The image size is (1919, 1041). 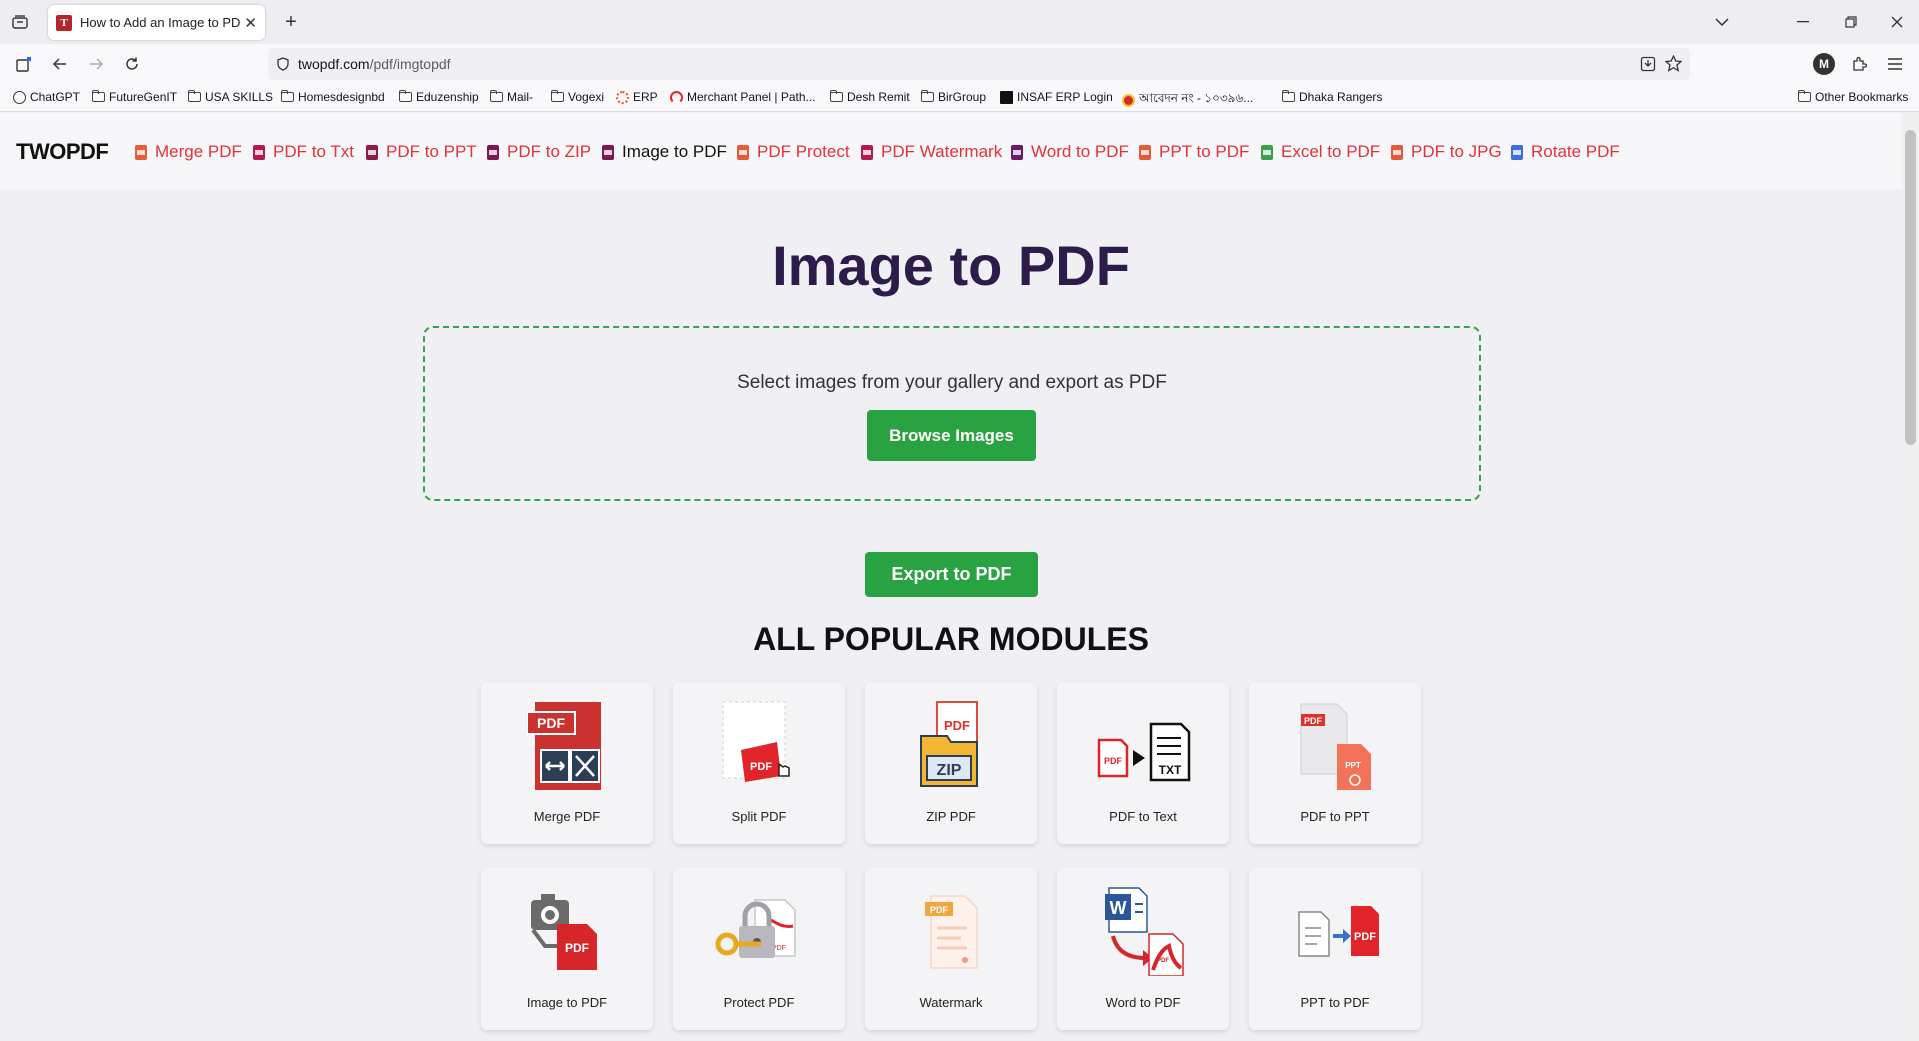 I want to click on minimize-icon, so click(x=1803, y=22).